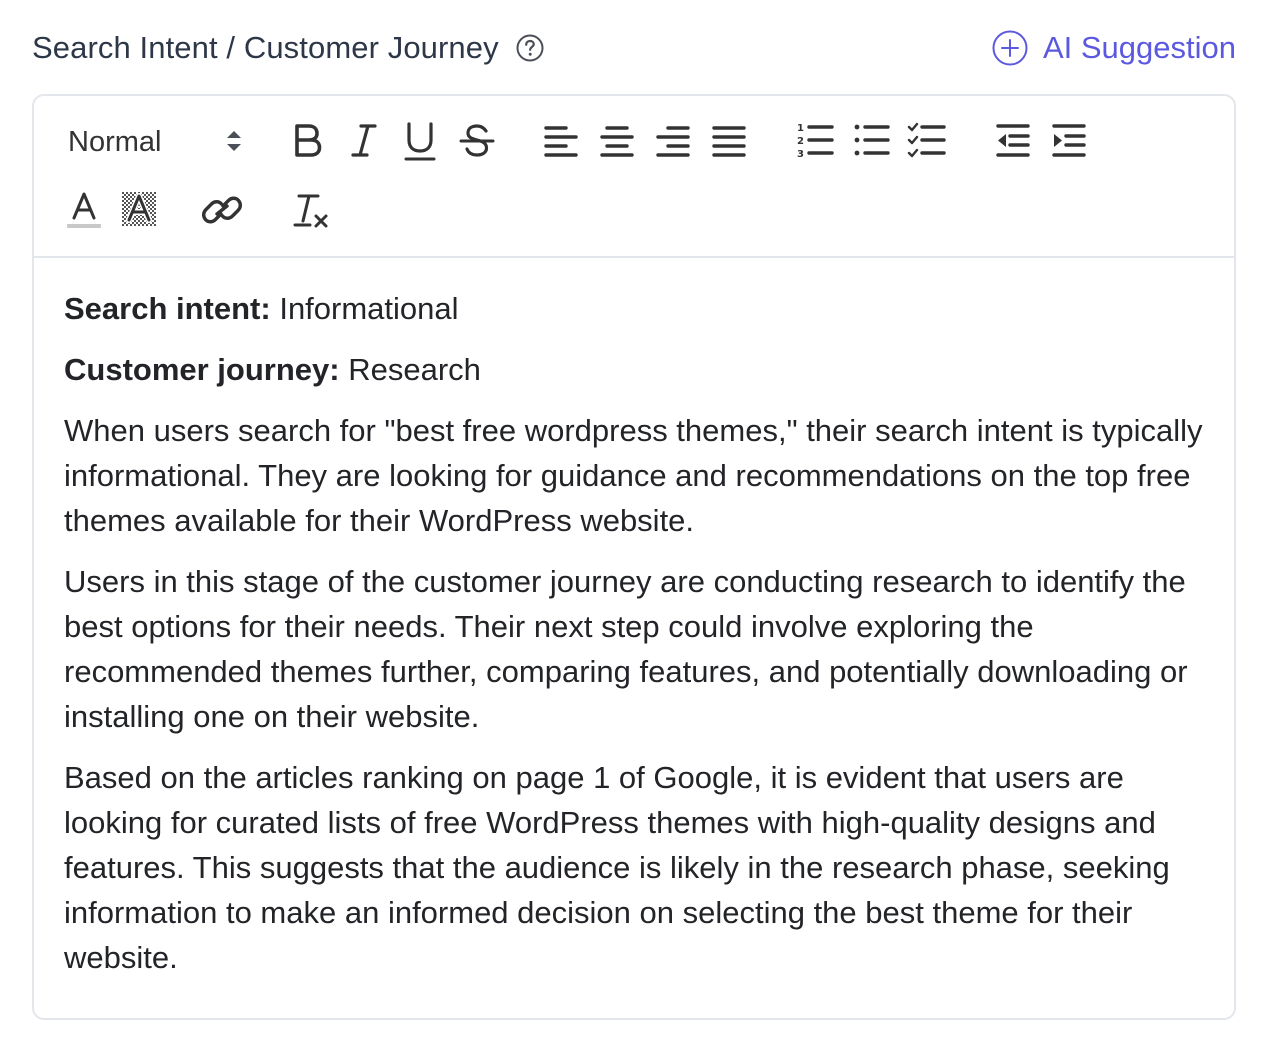 The image size is (1268, 1052). I want to click on align-center-button, so click(617, 141).